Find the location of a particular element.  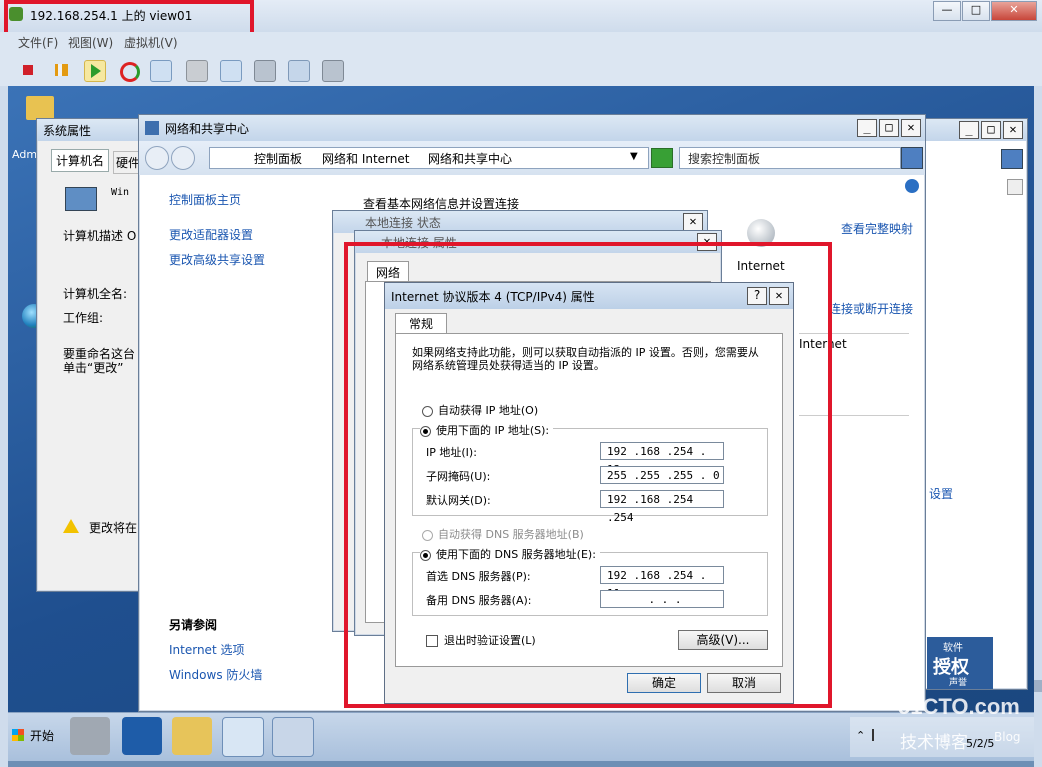

watermark-blog: Blog is located at coordinates (1007, 737).